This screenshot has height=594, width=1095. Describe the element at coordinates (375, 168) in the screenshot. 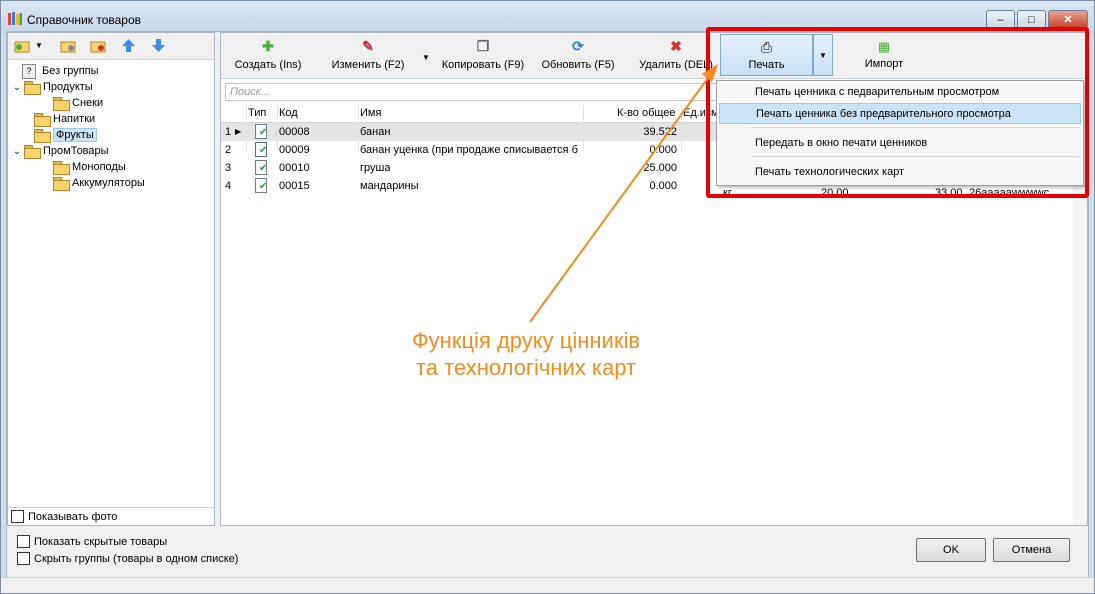

I see `cell-name: груша` at that location.